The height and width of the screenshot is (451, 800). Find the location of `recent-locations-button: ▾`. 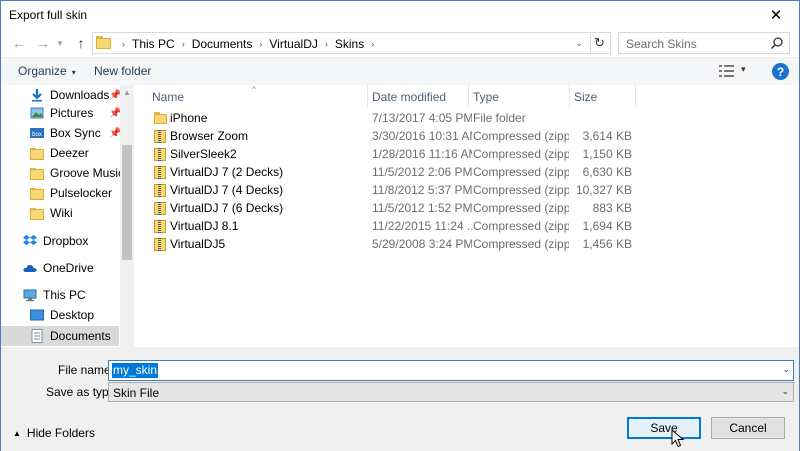

recent-locations-button: ▾ is located at coordinates (60, 43).